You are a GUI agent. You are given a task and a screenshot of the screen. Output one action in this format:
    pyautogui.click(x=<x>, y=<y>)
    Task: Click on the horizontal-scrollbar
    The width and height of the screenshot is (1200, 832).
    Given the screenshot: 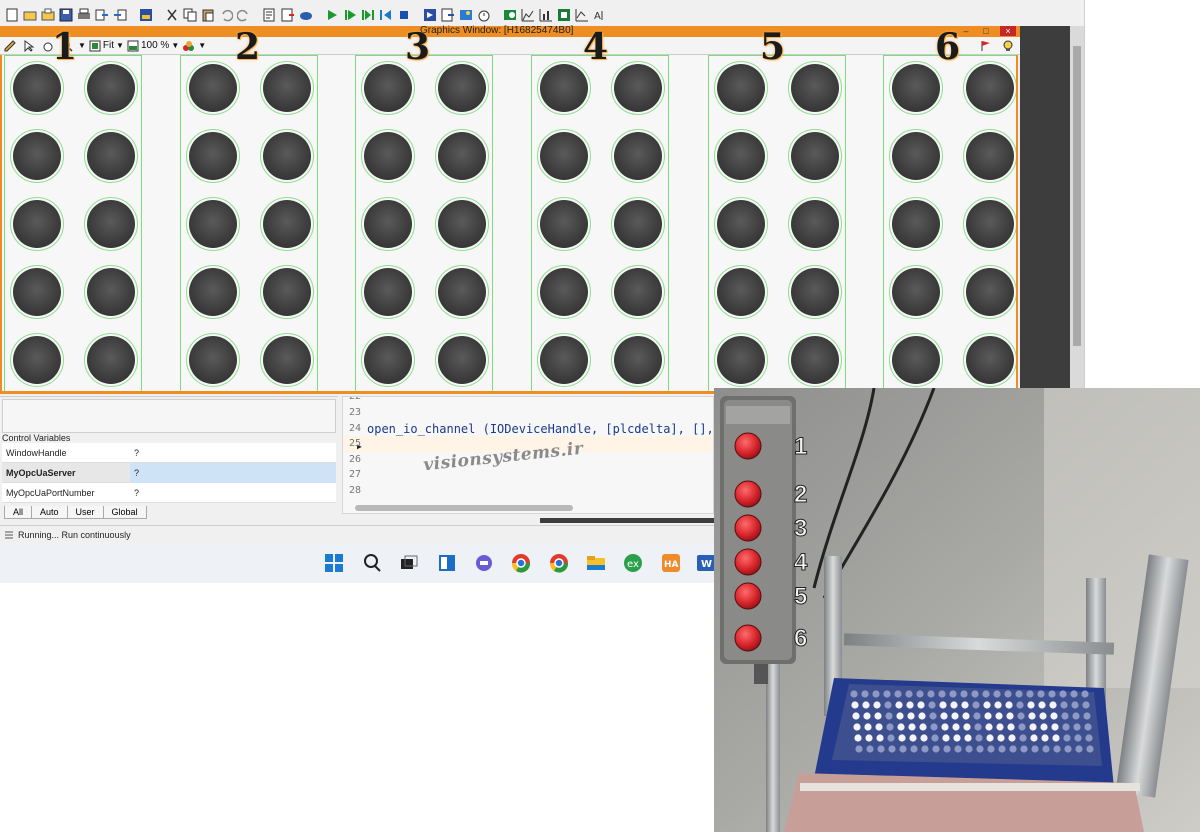 What is the action you would take?
    pyautogui.click(x=464, y=508)
    